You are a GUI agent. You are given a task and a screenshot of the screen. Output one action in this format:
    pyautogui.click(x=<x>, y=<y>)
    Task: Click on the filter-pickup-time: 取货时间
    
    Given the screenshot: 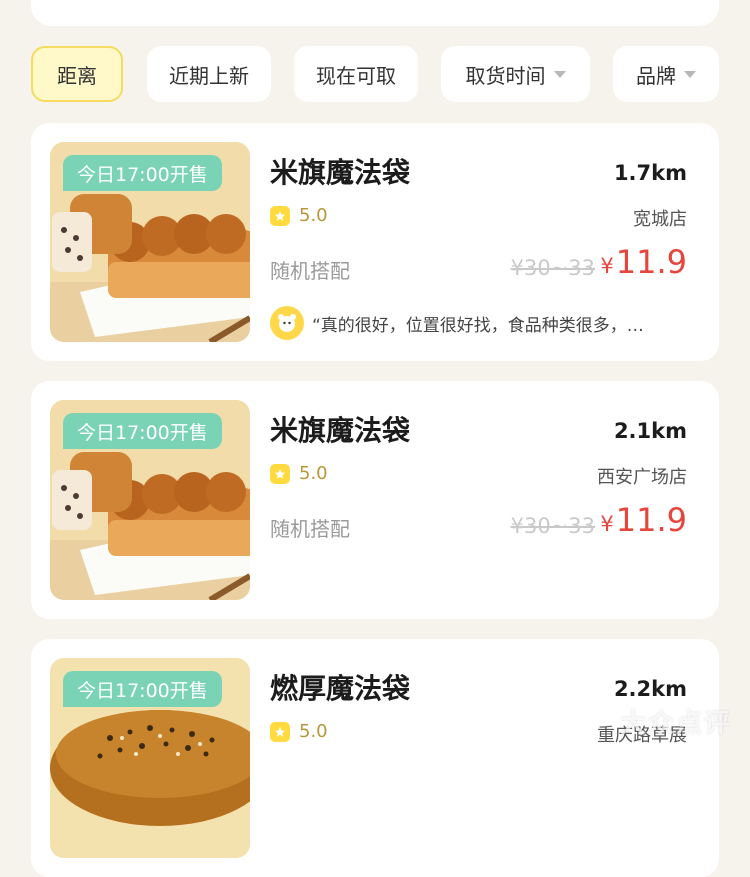 What is the action you would take?
    pyautogui.click(x=515, y=74)
    